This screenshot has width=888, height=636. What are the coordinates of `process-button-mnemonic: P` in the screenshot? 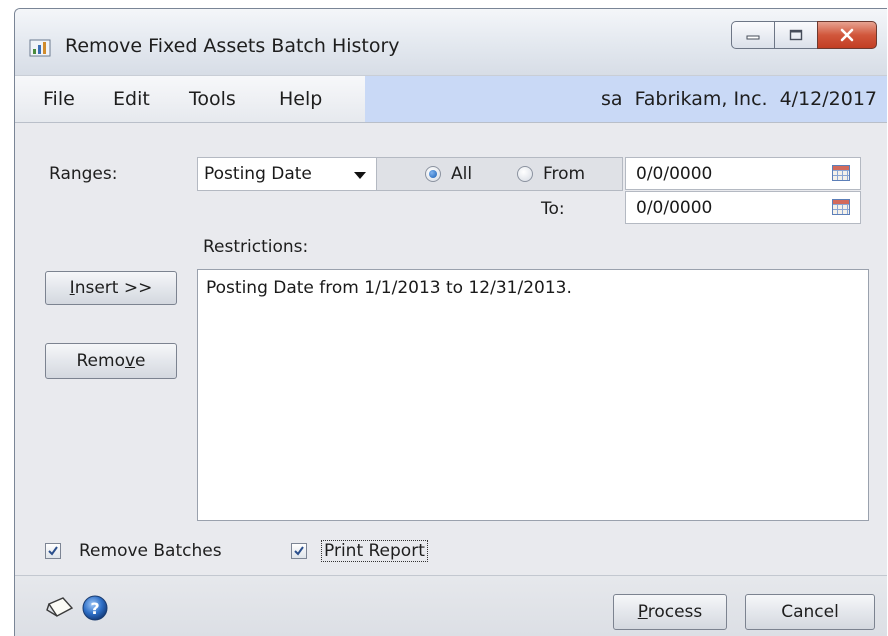 It's located at (642, 612).